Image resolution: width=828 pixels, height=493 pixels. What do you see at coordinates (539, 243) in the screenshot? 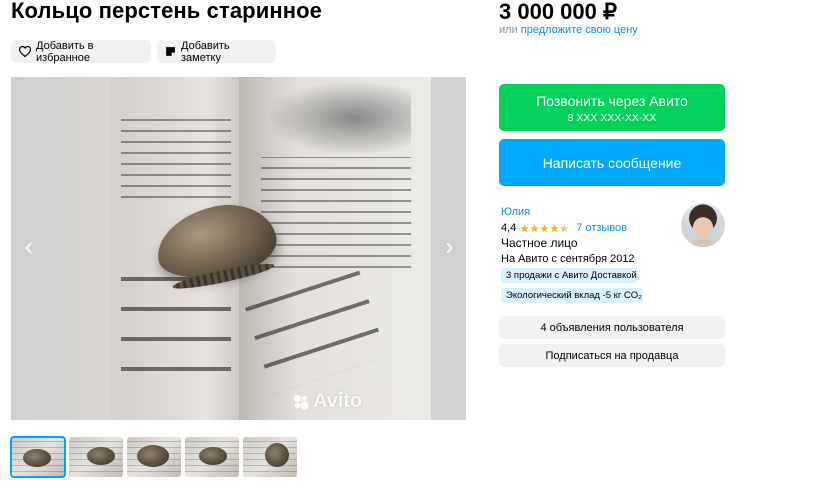
I see `seller-type: Частное лицо` at bounding box center [539, 243].